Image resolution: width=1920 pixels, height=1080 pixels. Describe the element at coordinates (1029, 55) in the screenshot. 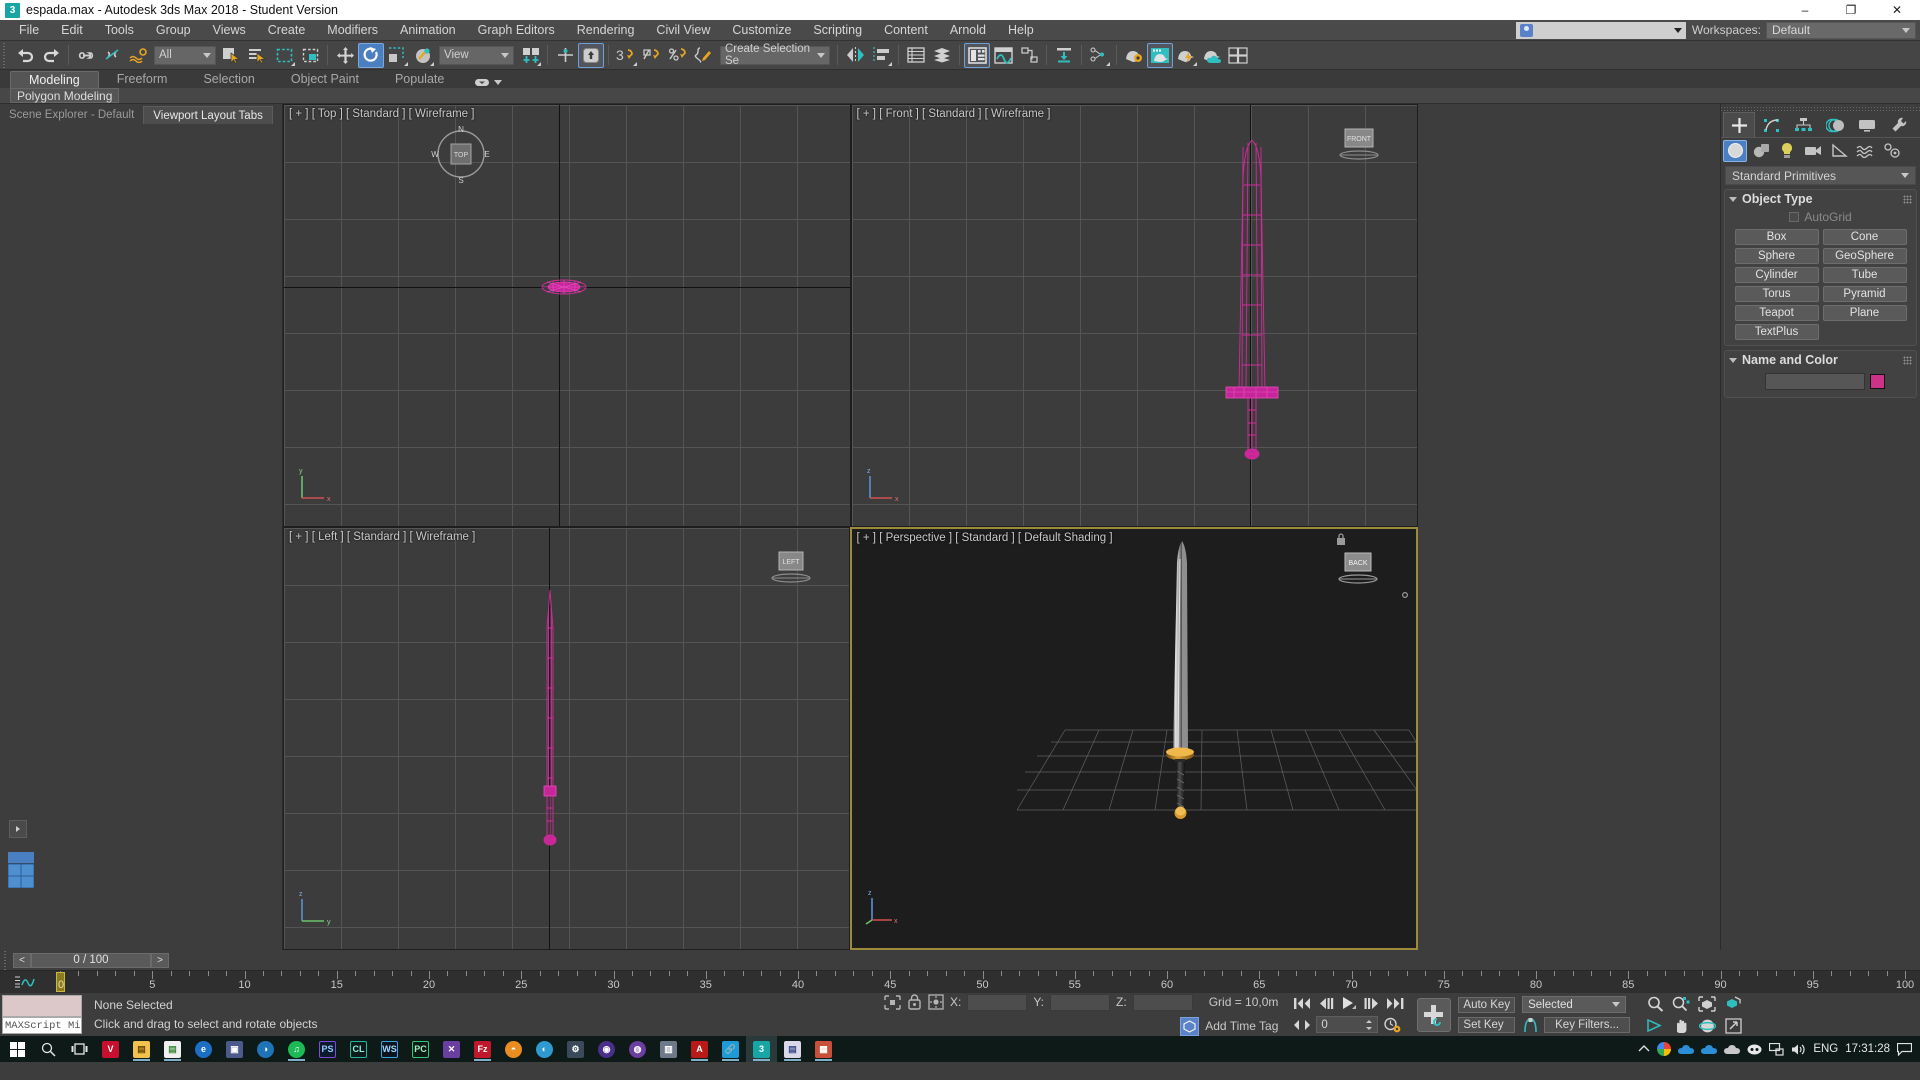

I see `schematic-view-button` at that location.